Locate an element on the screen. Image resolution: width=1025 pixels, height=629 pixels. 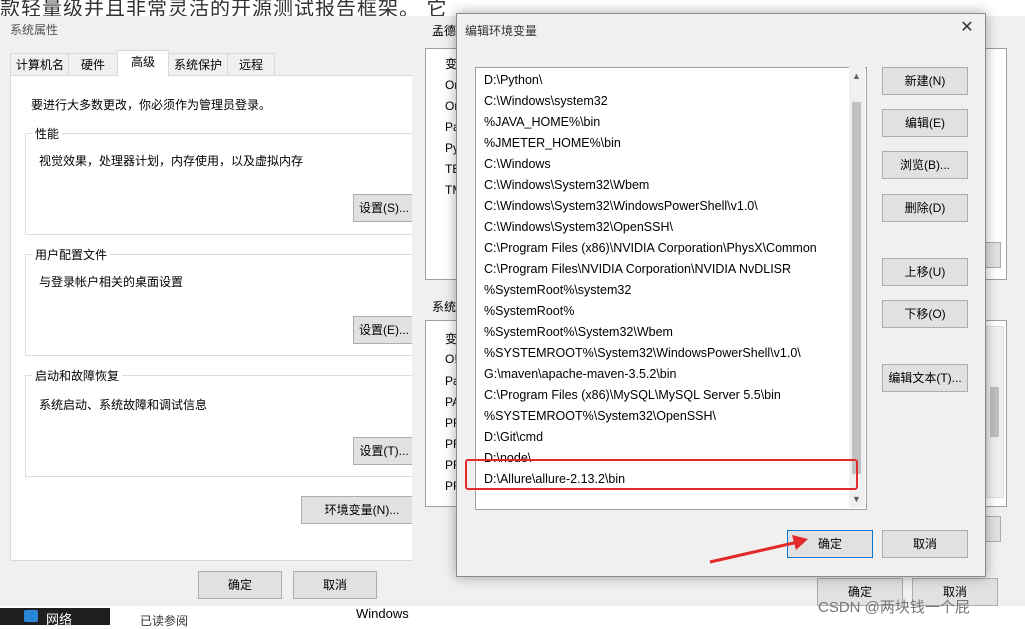
path-item: C:\Windows is located at coordinates (517, 164).